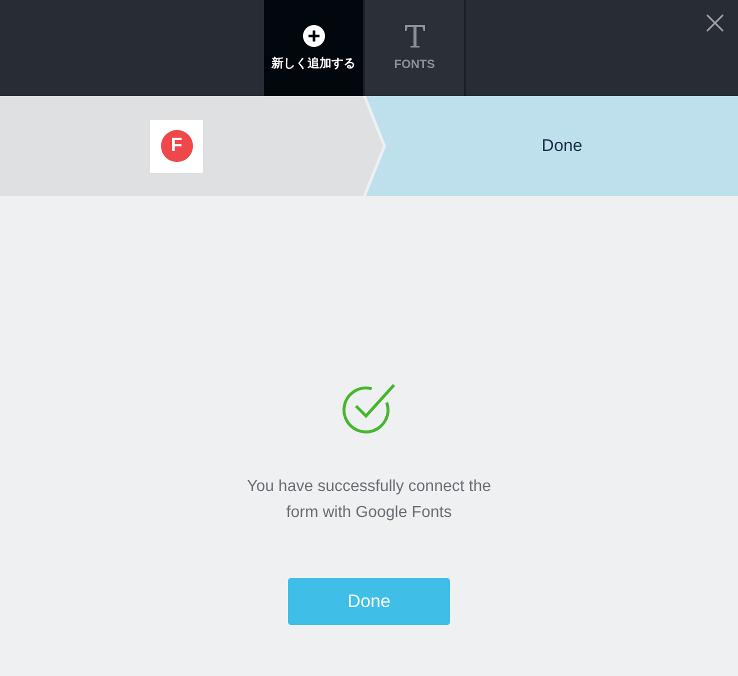  Describe the element at coordinates (562, 146) in the screenshot. I see `step-label: Done` at that location.